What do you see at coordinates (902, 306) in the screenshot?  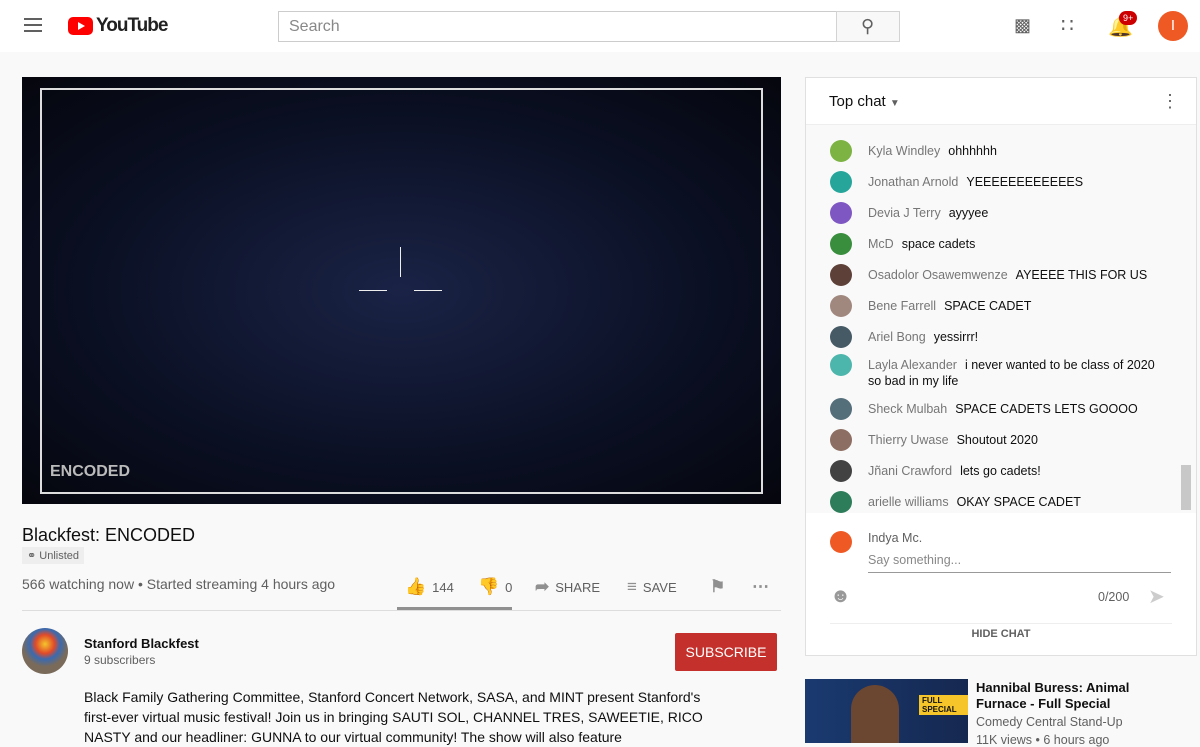 I see `chat-author: Bene Farrell` at bounding box center [902, 306].